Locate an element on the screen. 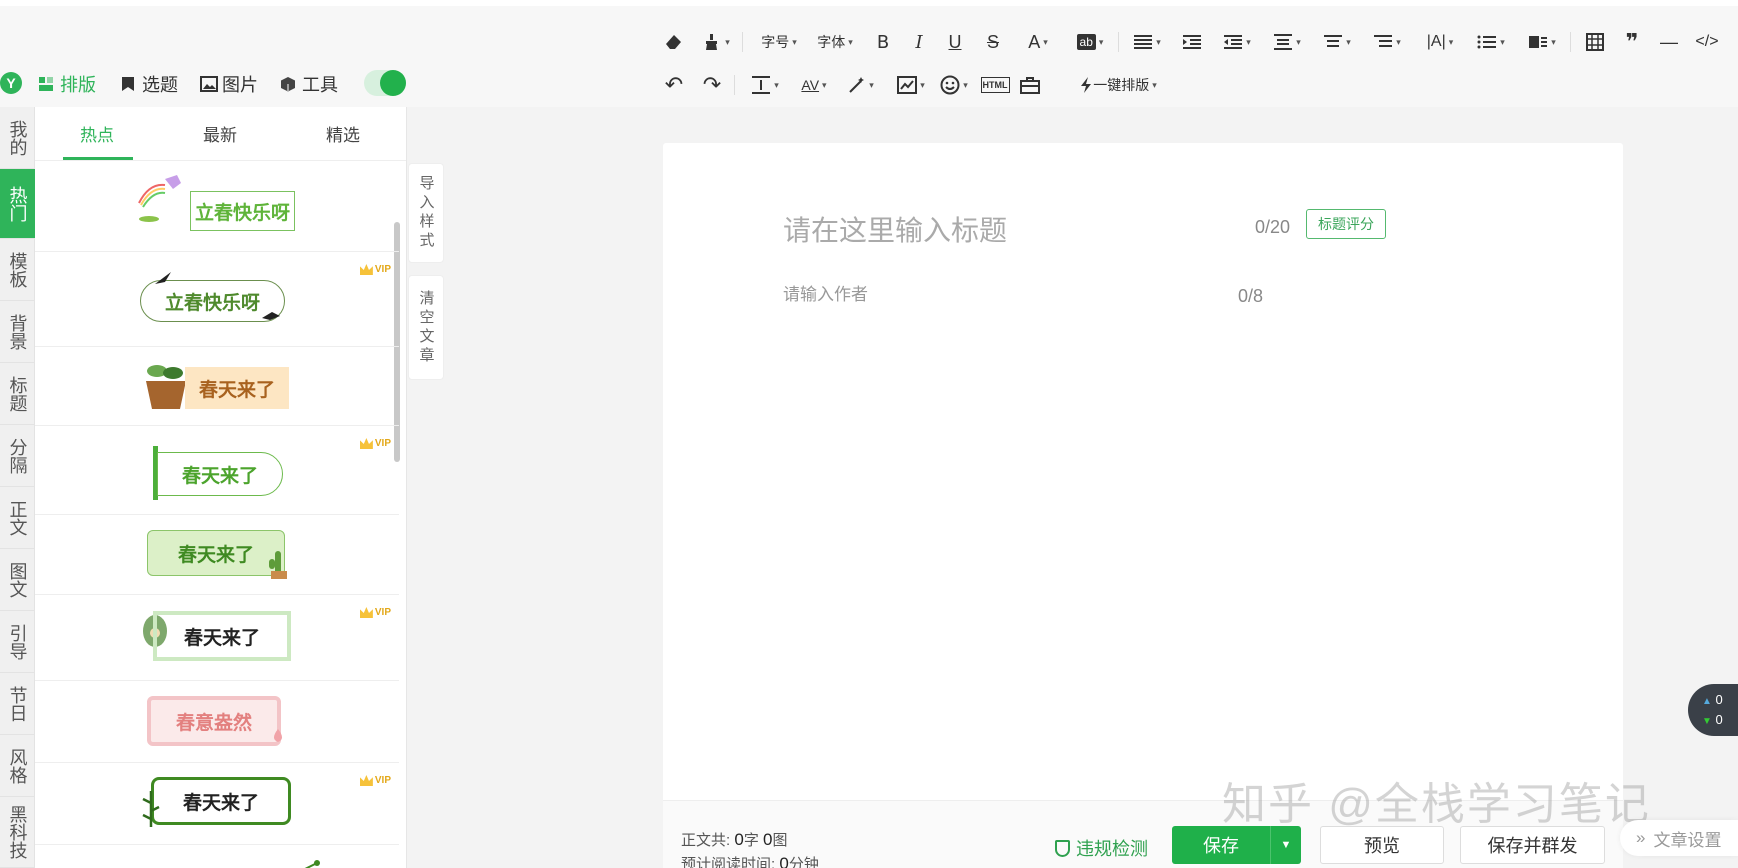 The width and height of the screenshot is (1738, 868). block-style-dropdown: ▾ is located at coordinates (1542, 42).